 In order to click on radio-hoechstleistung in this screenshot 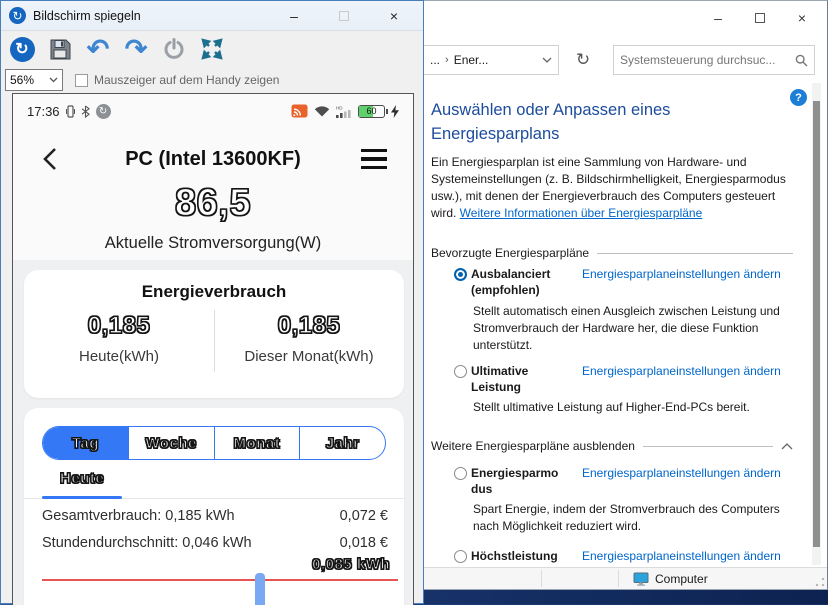, I will do `click(460, 556)`.